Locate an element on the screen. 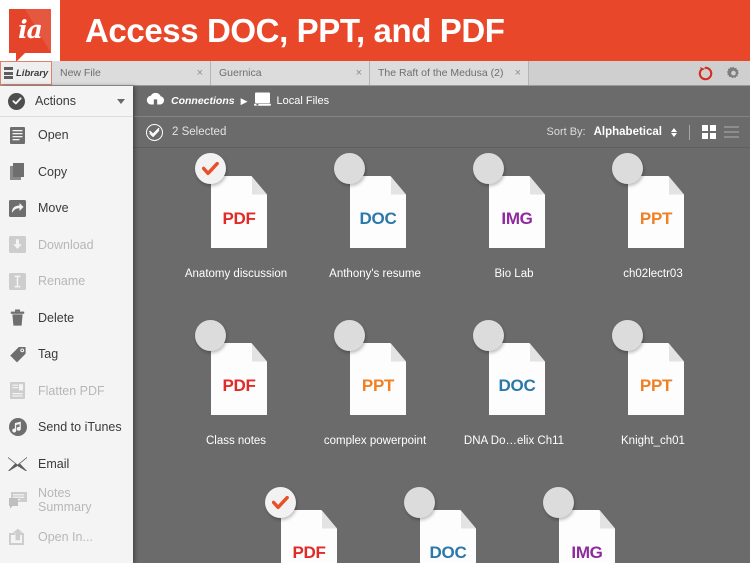 This screenshot has height=563, width=750. logo-text: ia is located at coordinates (30, 29).